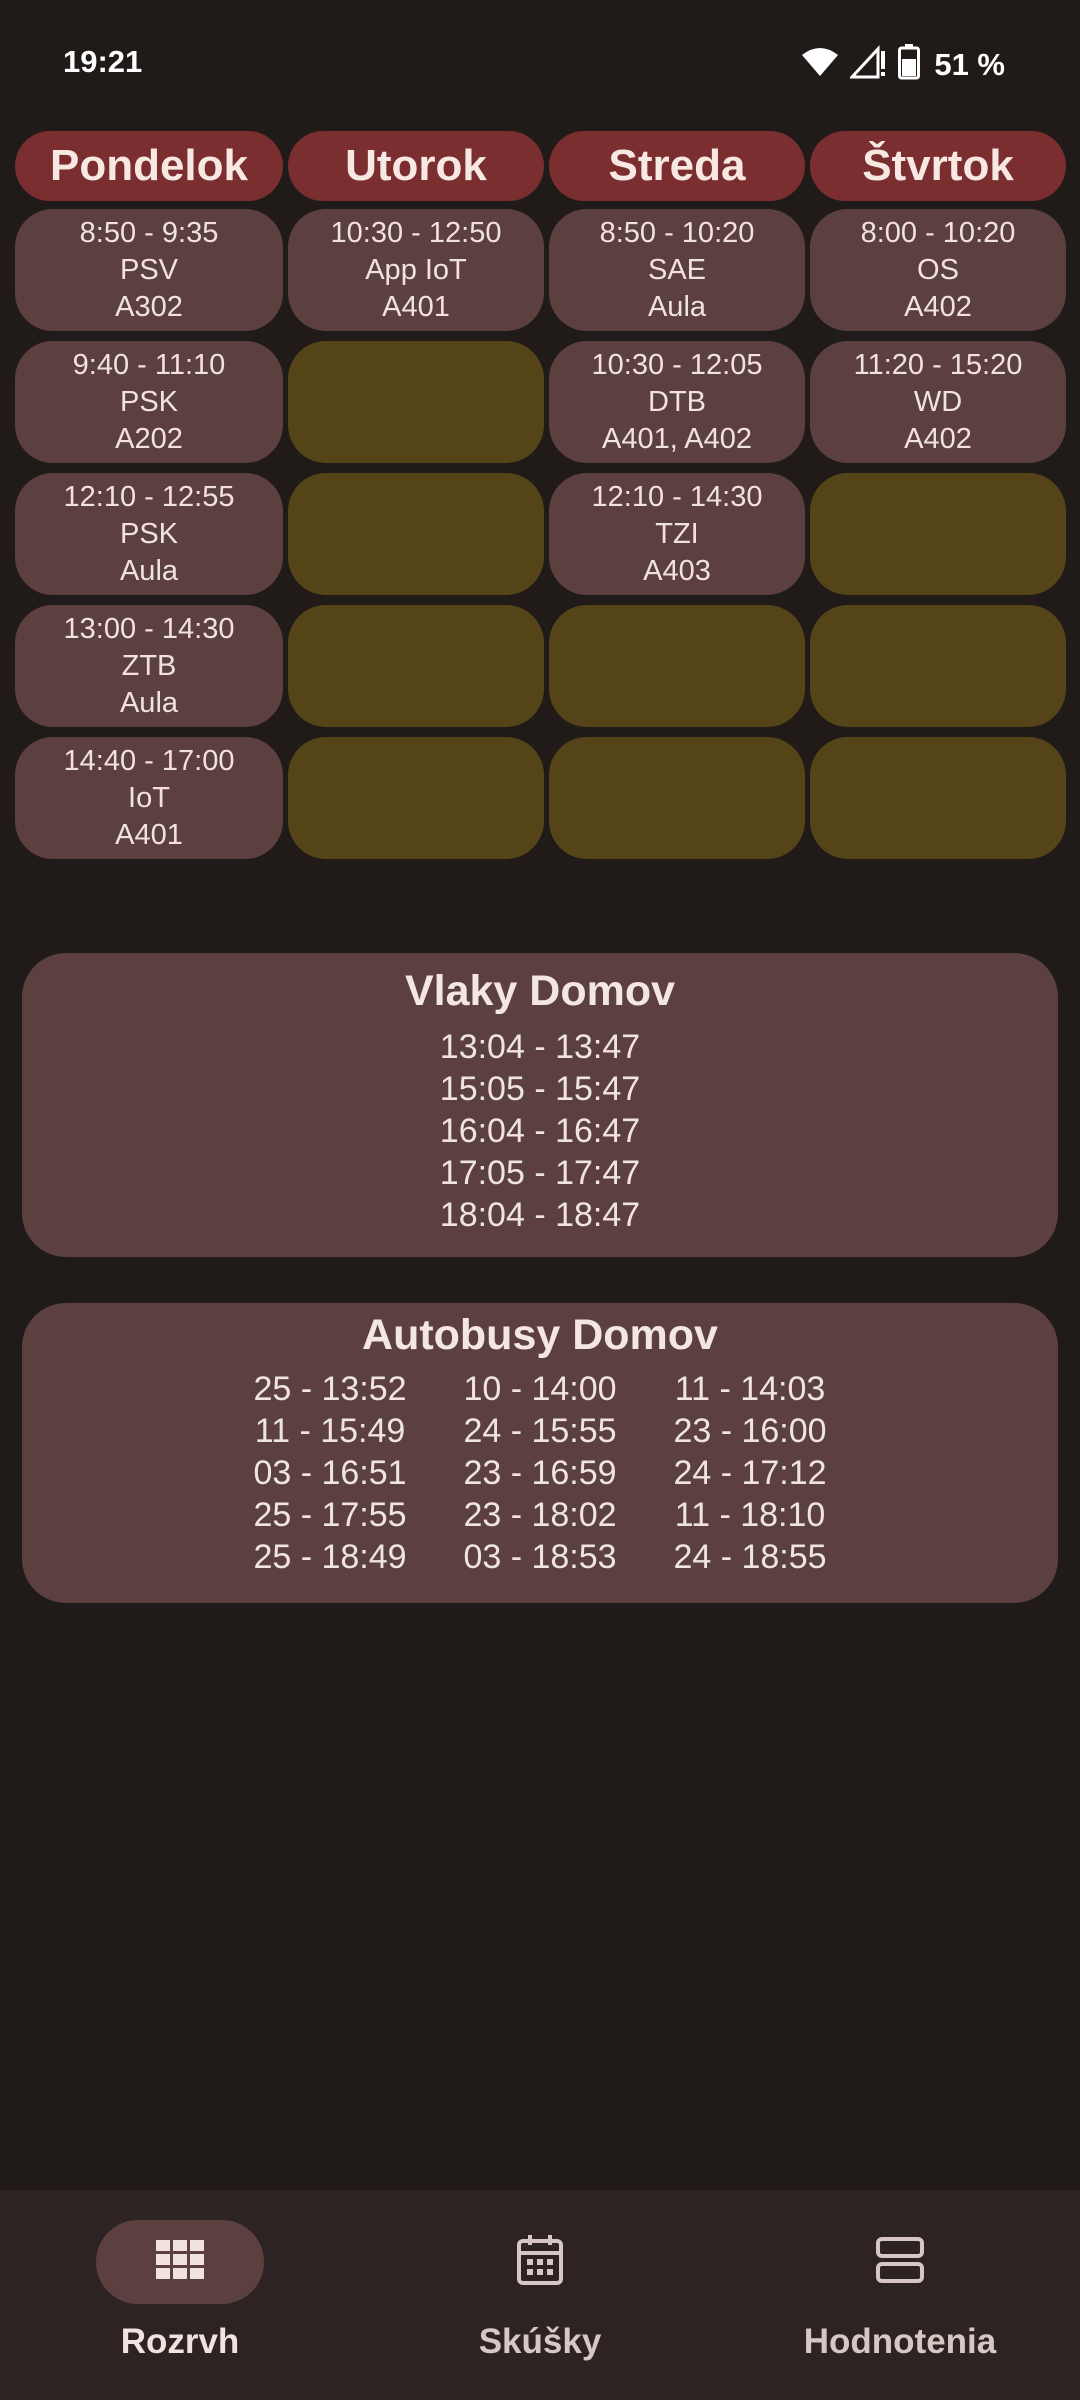  What do you see at coordinates (909, 64) in the screenshot?
I see `battery-icon` at bounding box center [909, 64].